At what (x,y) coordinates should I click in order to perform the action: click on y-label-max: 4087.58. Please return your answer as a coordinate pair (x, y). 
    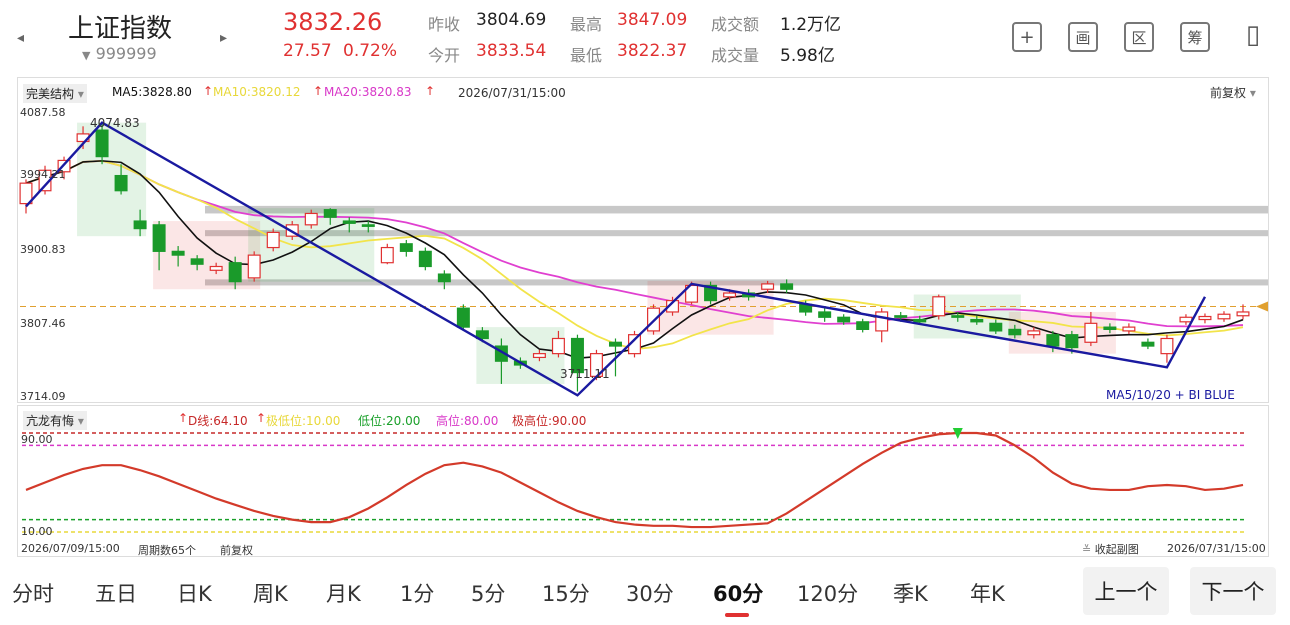
    Looking at the image, I should click on (43, 112).